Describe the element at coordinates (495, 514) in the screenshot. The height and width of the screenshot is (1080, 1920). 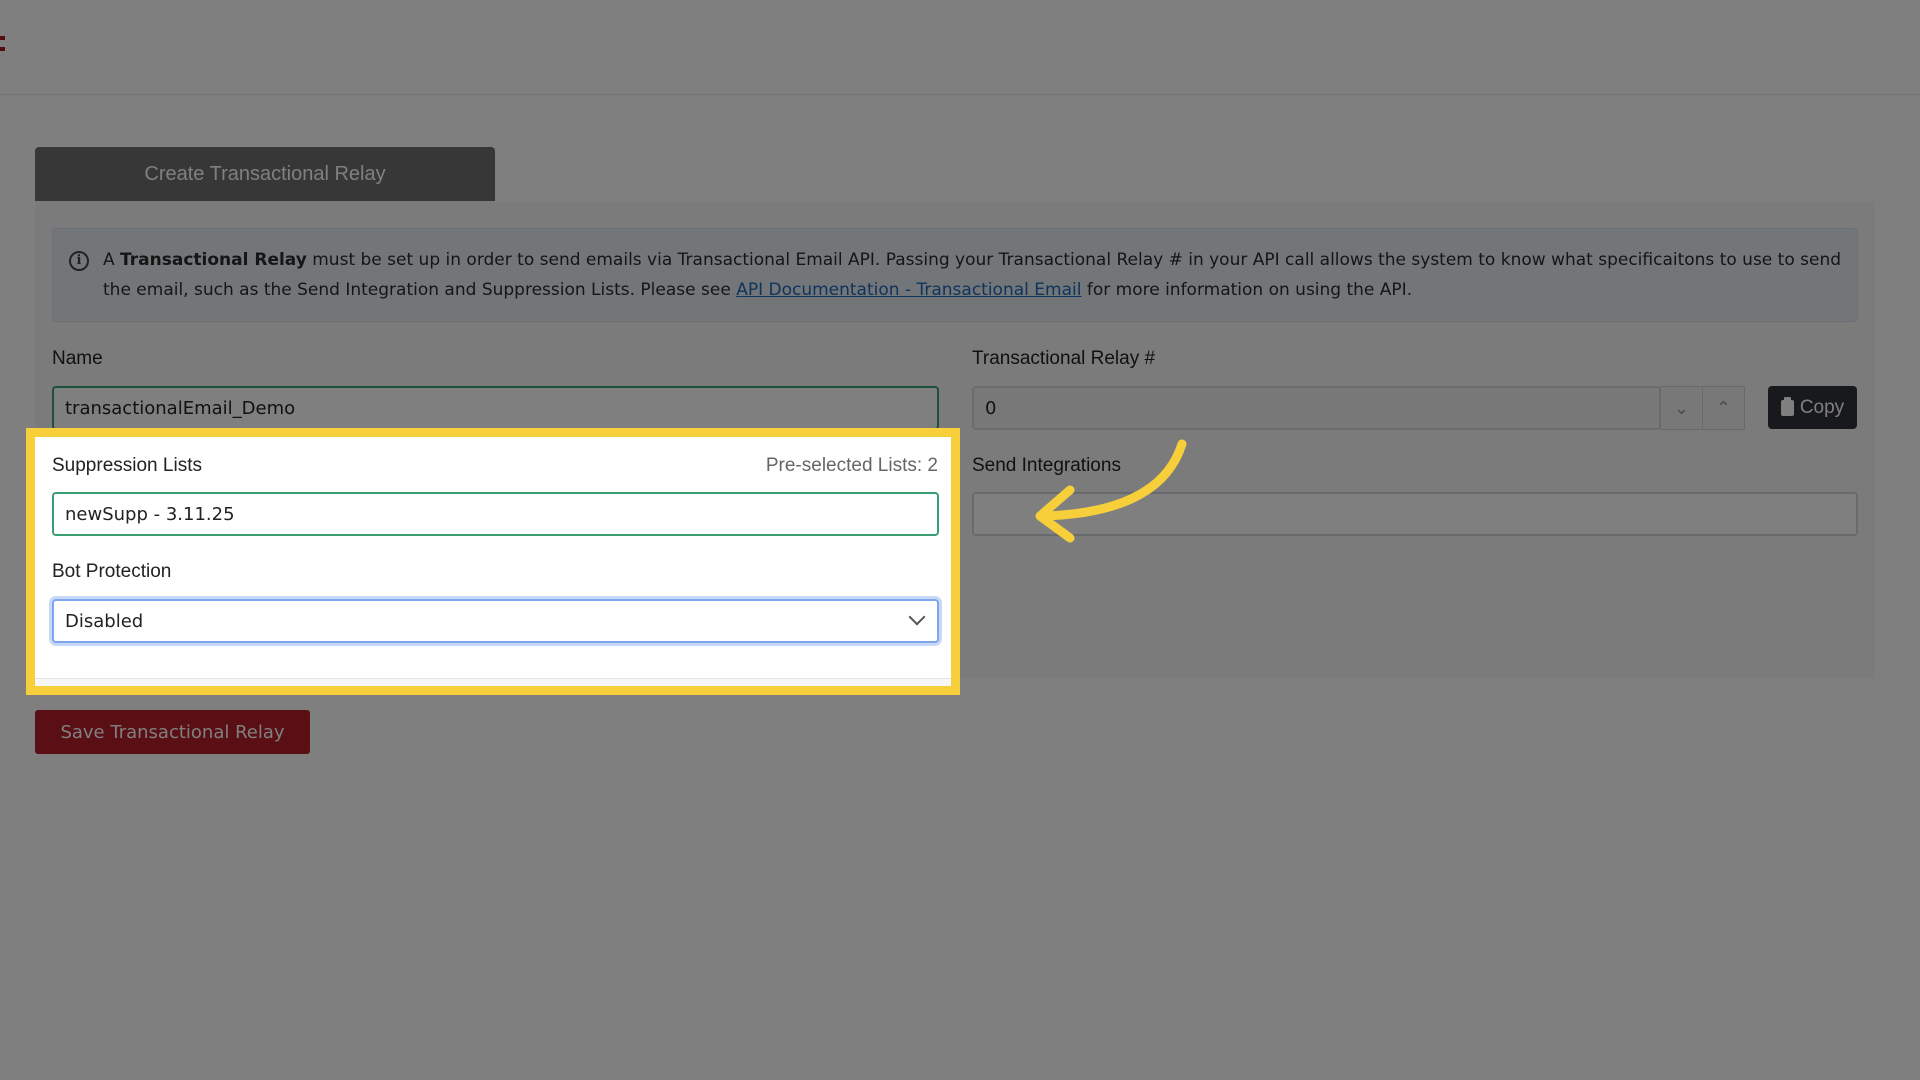
I see `suppression-lists-input: newSupp - 3.11.25` at that location.